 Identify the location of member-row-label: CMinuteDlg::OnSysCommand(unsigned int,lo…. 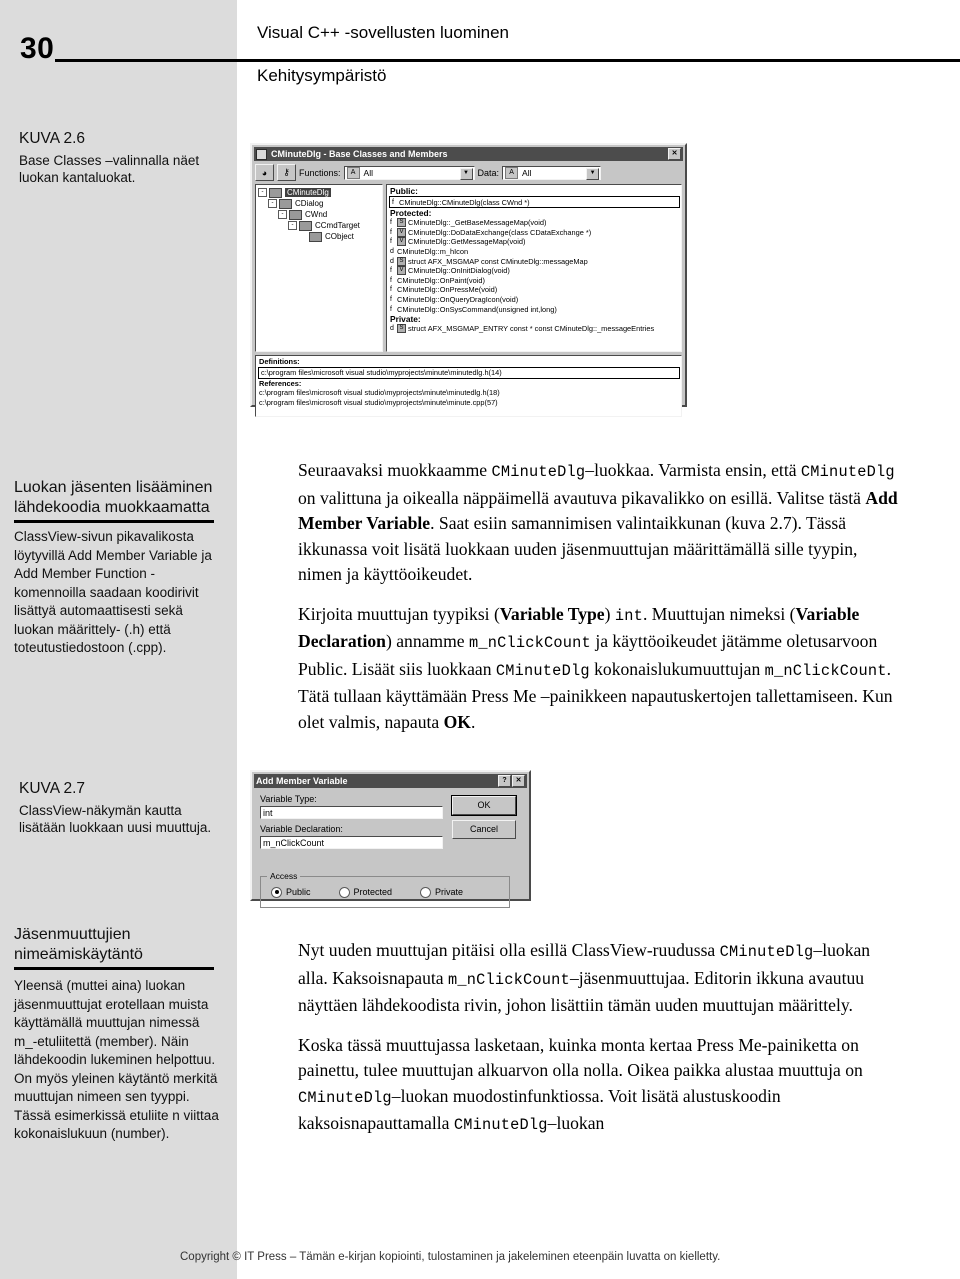
(477, 309).